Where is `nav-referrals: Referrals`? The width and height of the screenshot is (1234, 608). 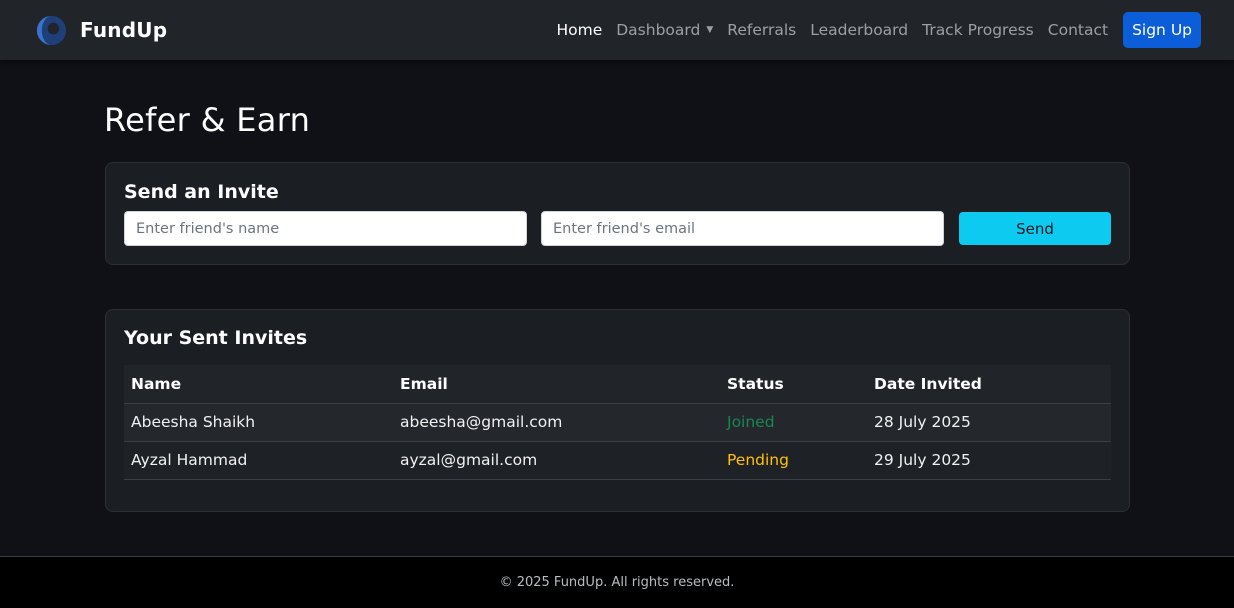 nav-referrals: Referrals is located at coordinates (761, 30).